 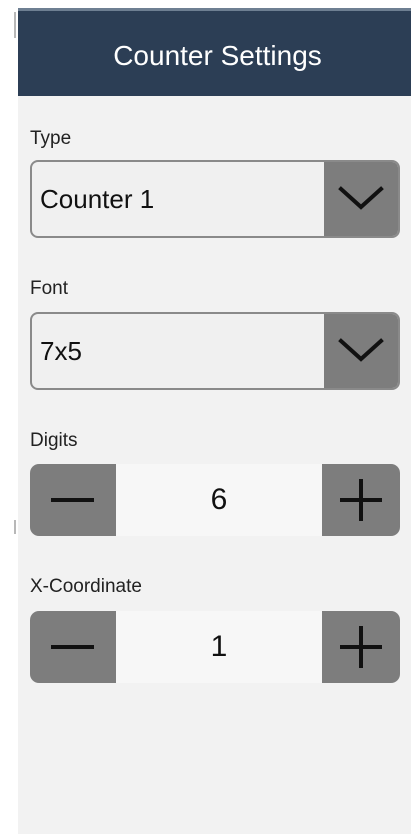 I want to click on type-select: Counter 1, so click(x=215, y=199).